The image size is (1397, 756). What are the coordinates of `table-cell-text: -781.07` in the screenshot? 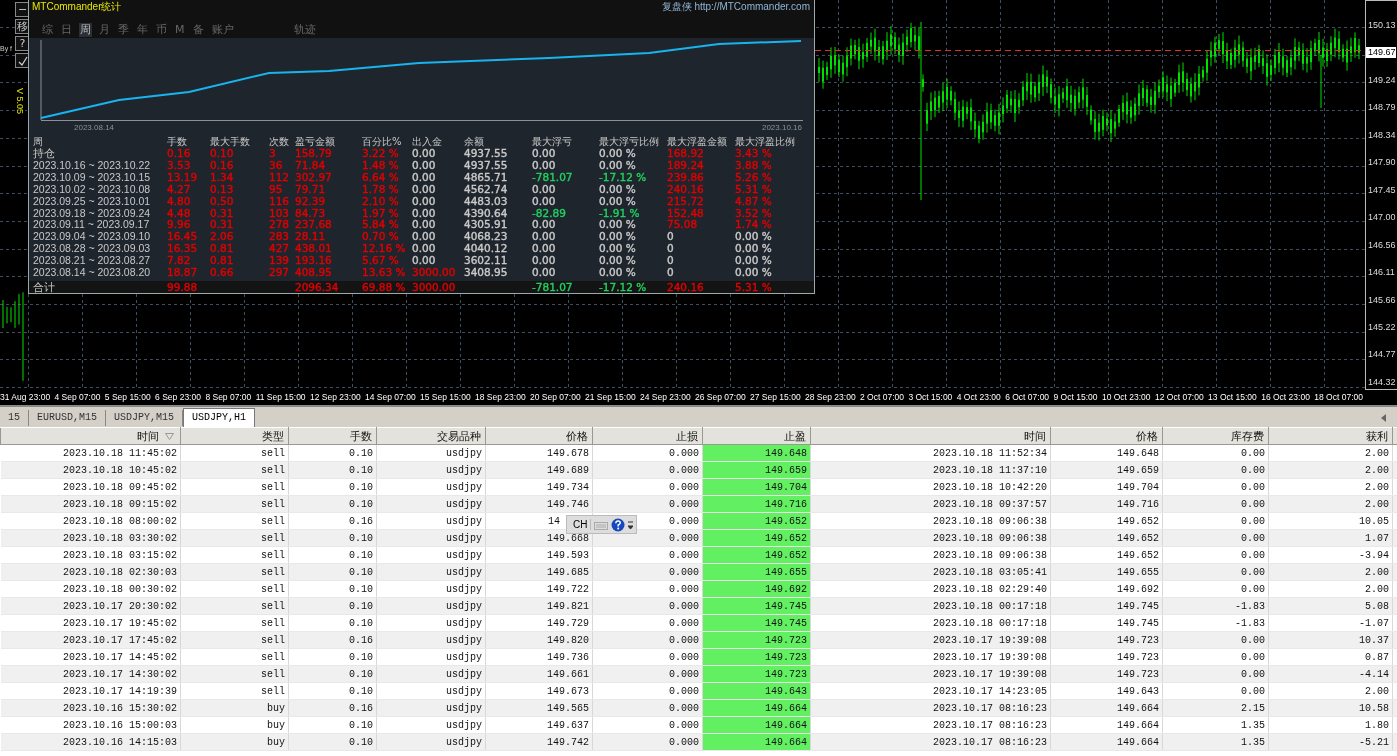 It's located at (553, 177).